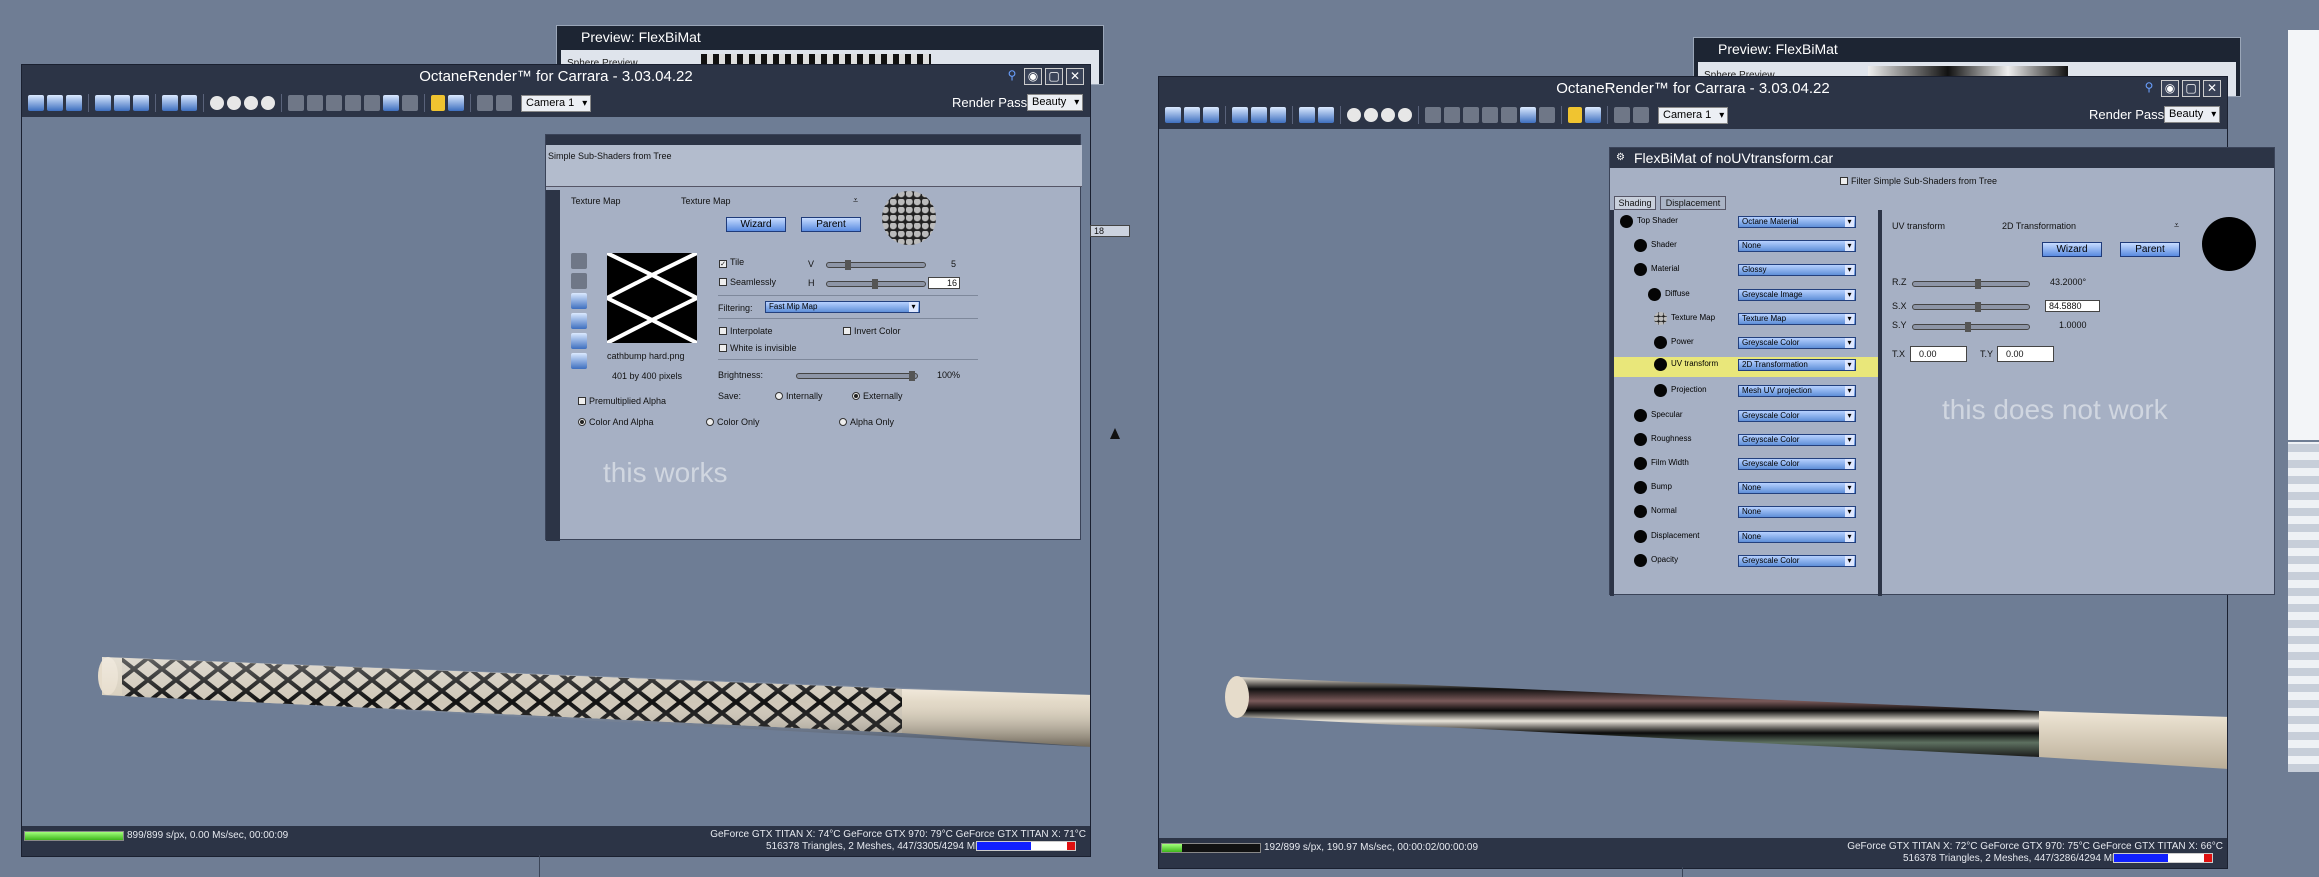  I want to click on tree-row: Roughness Greyscale Color, so click(1746, 440).